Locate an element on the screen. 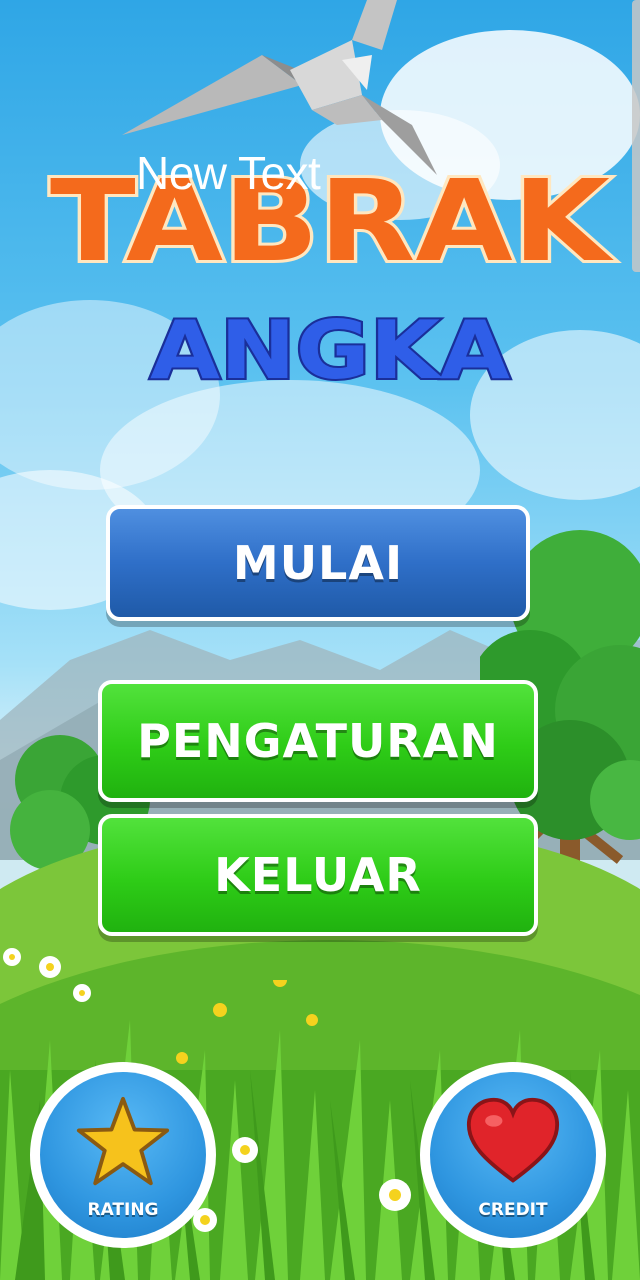 The height and width of the screenshot is (1280, 640). rating-button-face: RATING is located at coordinates (123, 1155).